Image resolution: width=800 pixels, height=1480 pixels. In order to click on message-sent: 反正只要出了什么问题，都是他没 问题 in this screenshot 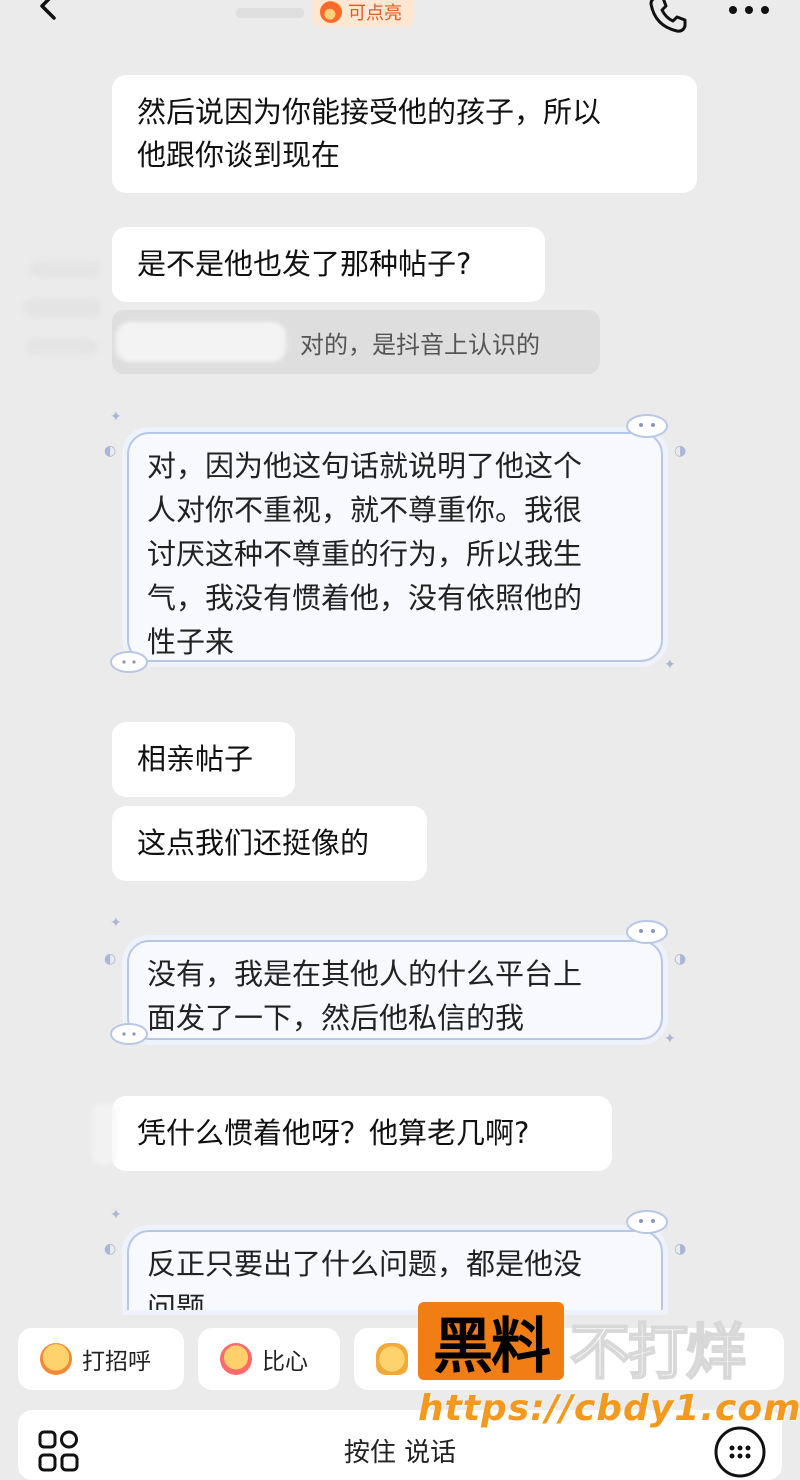, I will do `click(395, 1270)`.